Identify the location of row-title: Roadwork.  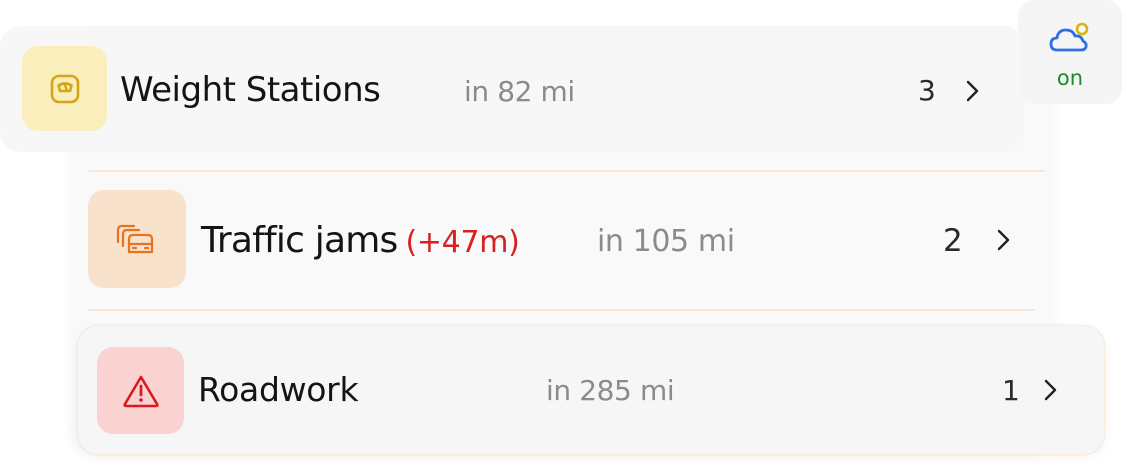
(278, 389).